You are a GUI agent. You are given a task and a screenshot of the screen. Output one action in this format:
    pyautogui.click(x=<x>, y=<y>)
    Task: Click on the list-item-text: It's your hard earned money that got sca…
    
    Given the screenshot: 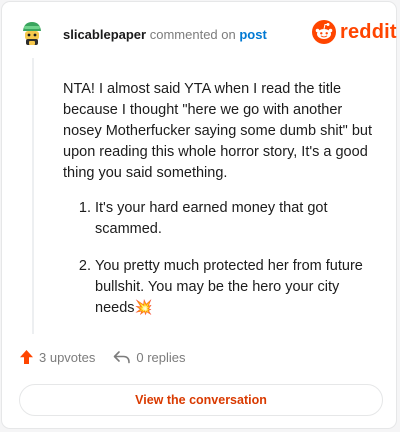 What is the action you would take?
    pyautogui.click(x=211, y=218)
    